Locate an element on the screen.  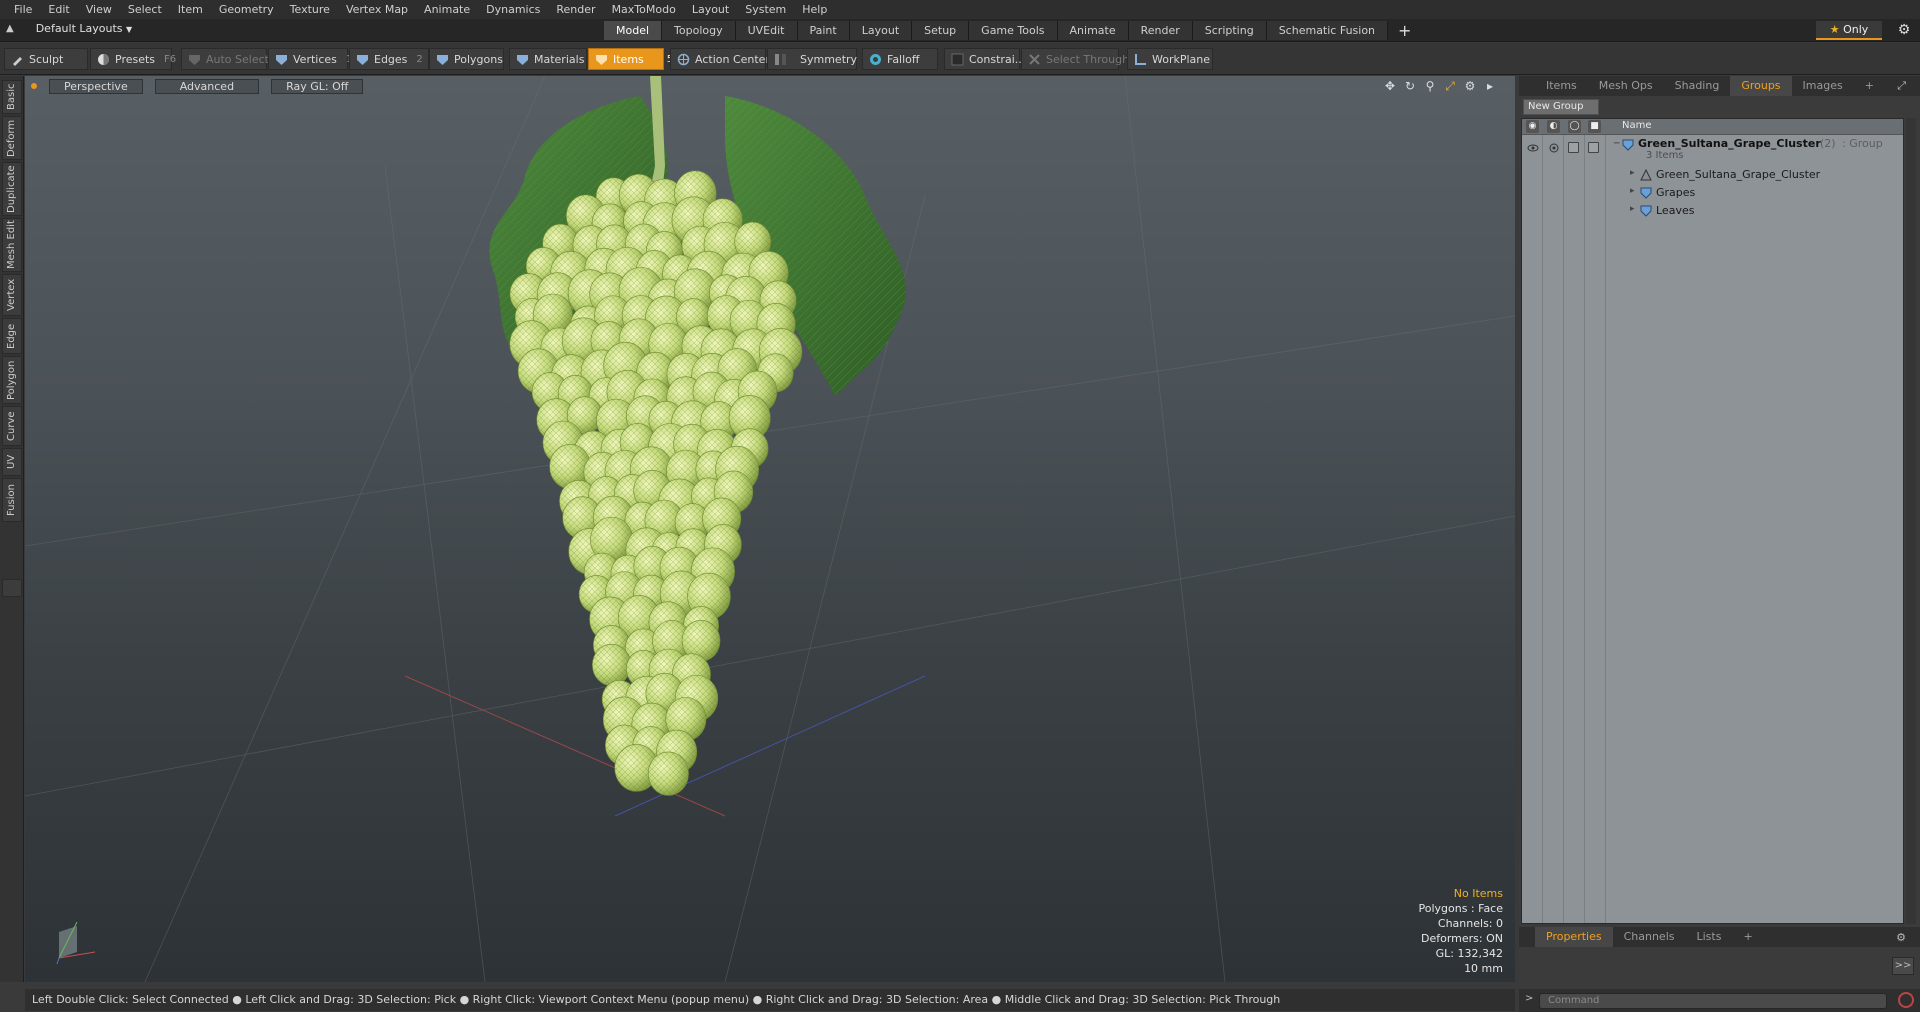
group-child-row: ▸ Grapes is located at coordinates (1712, 194).